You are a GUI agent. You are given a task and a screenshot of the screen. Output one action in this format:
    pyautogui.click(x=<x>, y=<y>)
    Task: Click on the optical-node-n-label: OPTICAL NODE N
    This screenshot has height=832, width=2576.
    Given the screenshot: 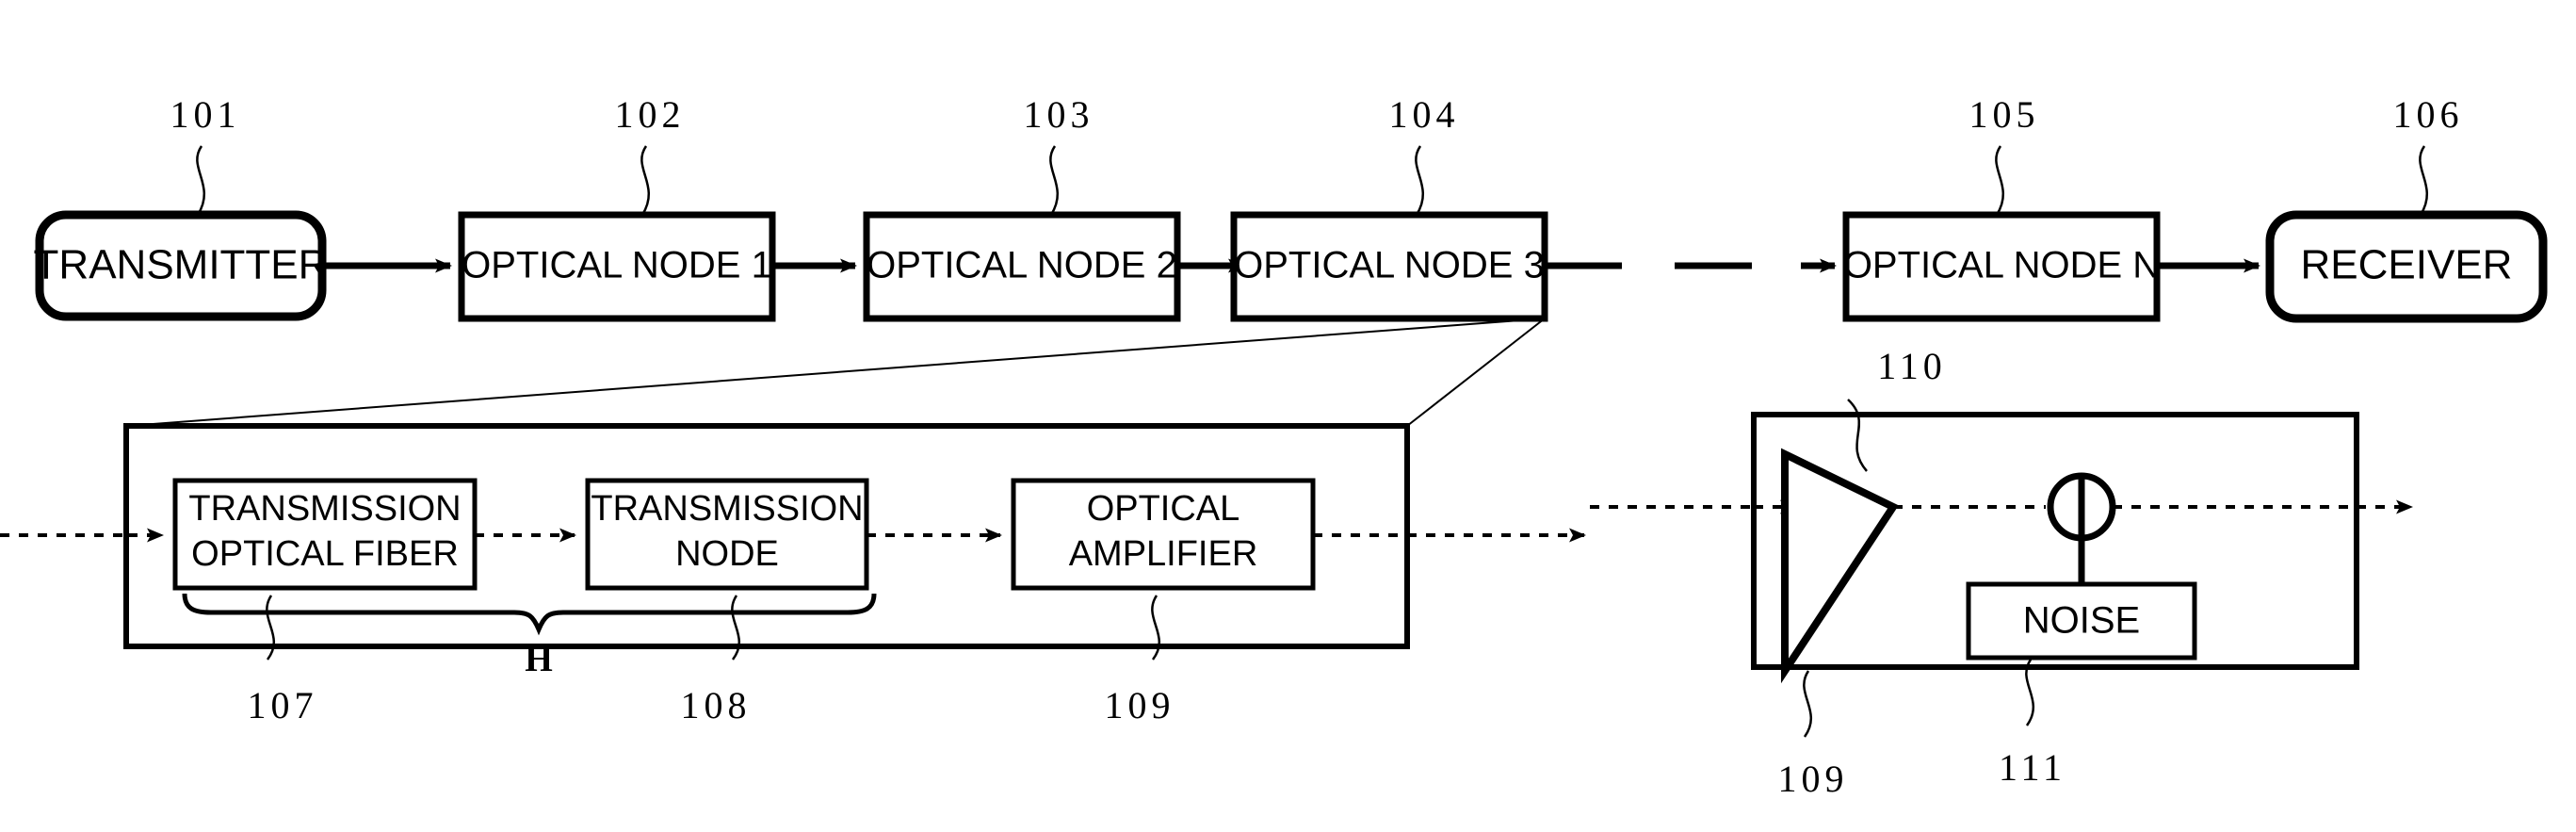 What is the action you would take?
    pyautogui.click(x=2001, y=265)
    